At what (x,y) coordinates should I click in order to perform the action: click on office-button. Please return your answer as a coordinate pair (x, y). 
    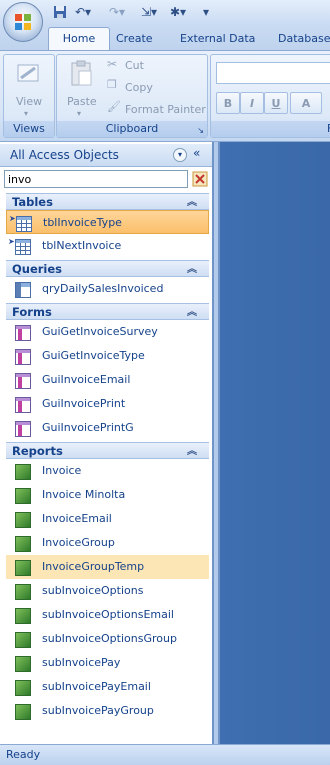
    Looking at the image, I should click on (23, 22).